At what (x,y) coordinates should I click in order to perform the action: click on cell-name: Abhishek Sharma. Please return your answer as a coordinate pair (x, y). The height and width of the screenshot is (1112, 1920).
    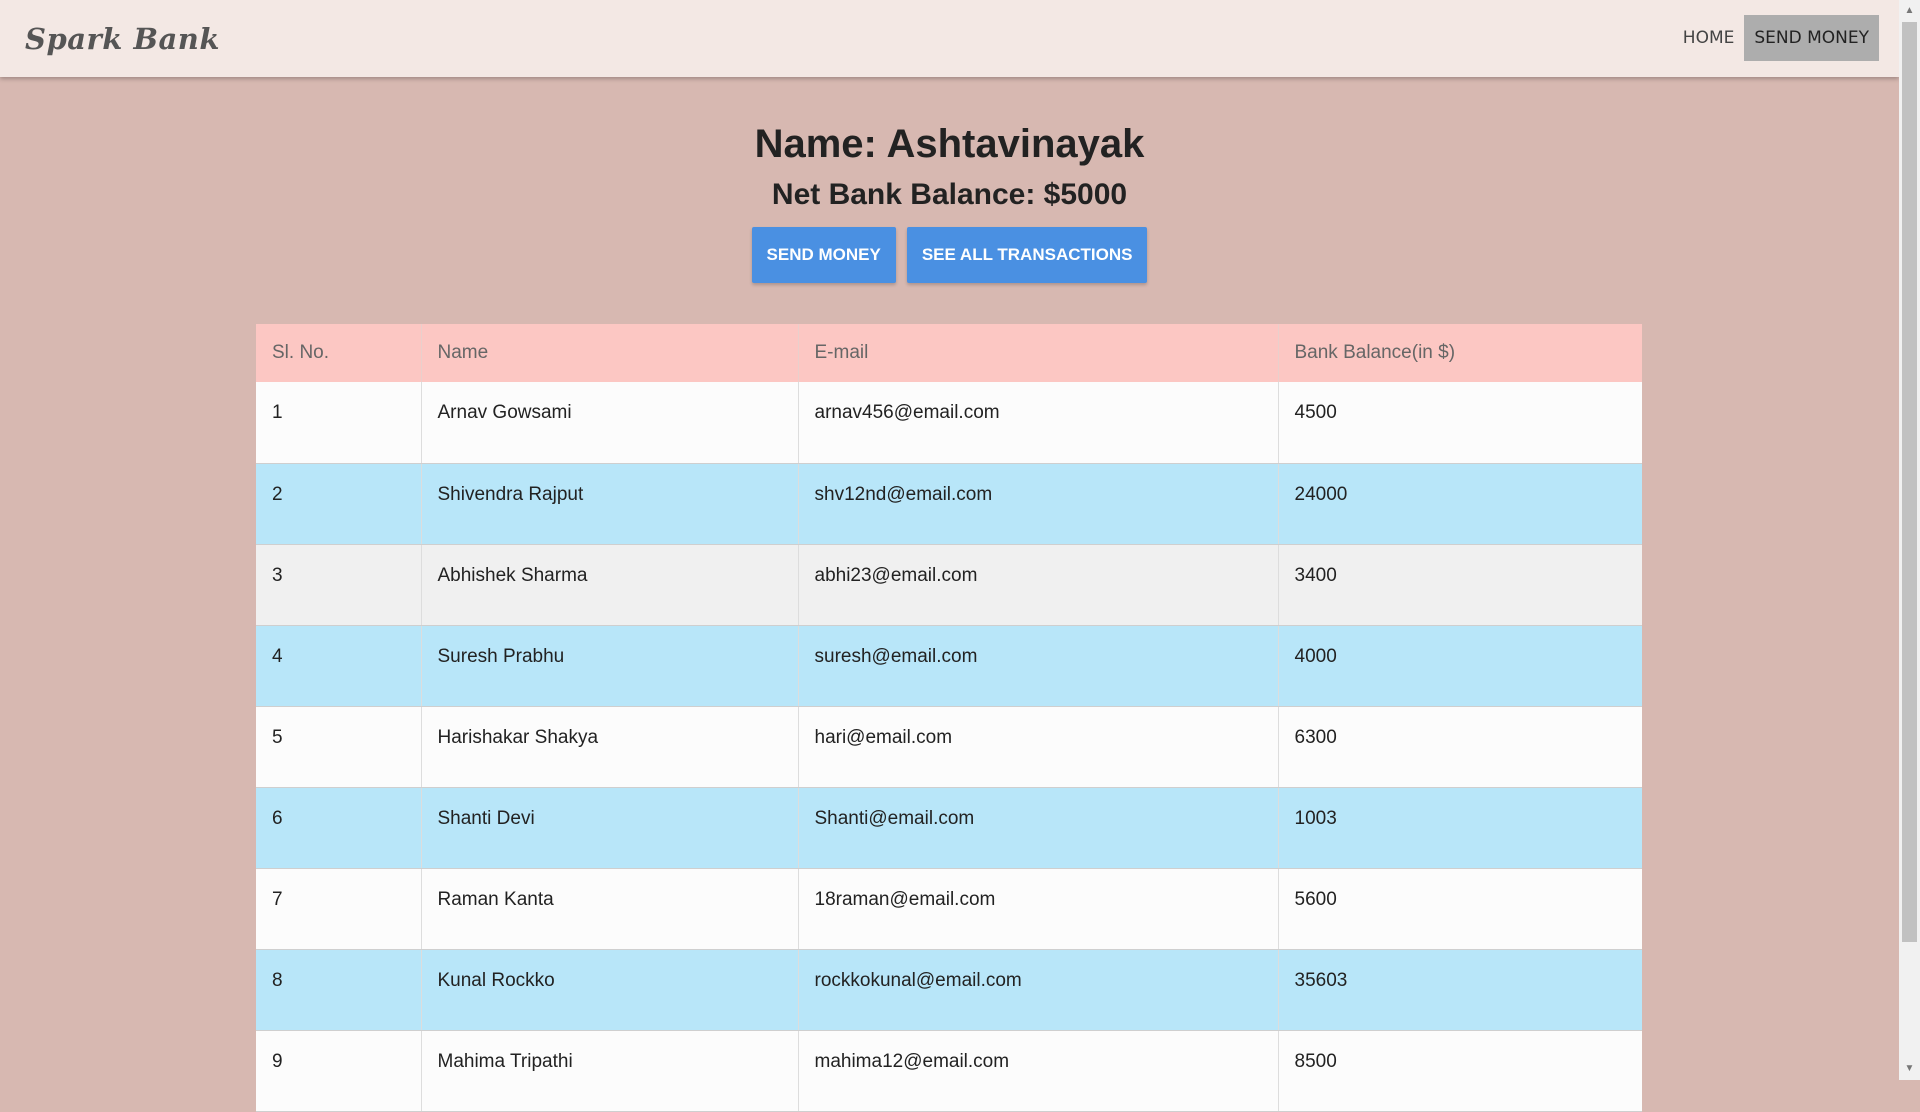
    Looking at the image, I should click on (610, 585).